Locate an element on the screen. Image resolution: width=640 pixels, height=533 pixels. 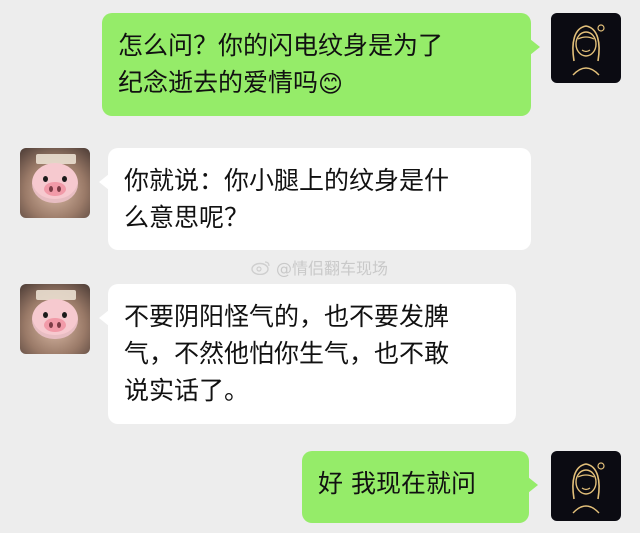
message-bubble-received: 你就说：你小腿上的纹身是什 么意思呢？ is located at coordinates (315, 199).